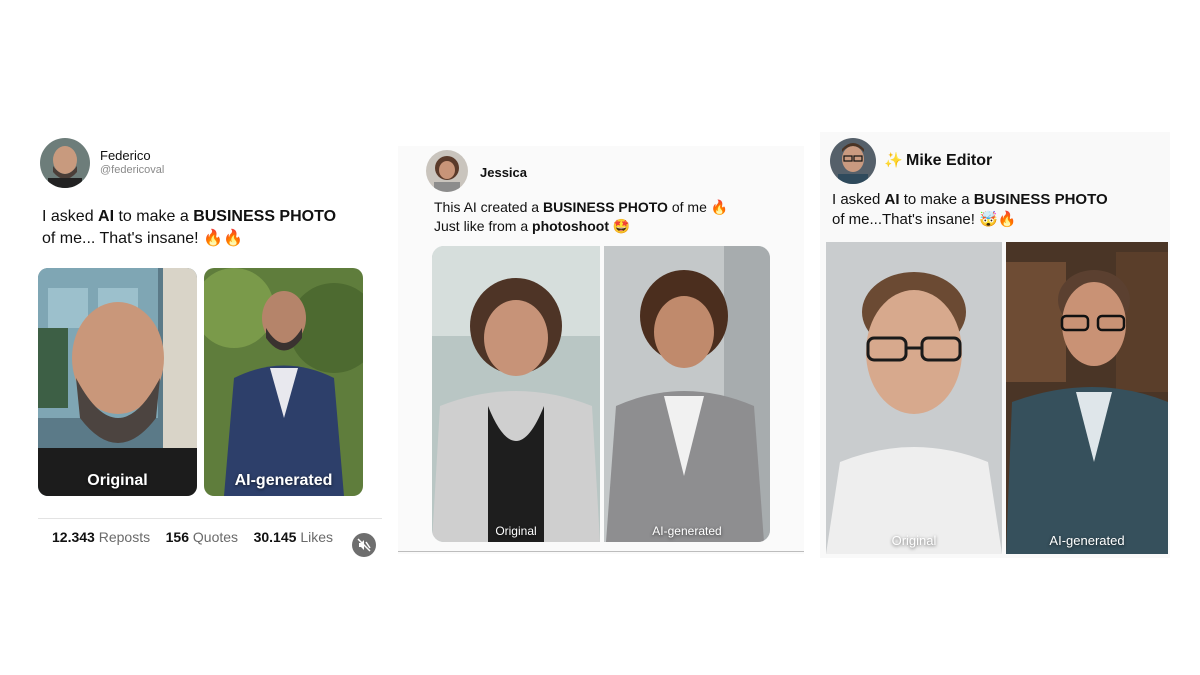 This screenshot has width=1200, height=675. What do you see at coordinates (177, 537) in the screenshot?
I see `quotes-count: 156` at bounding box center [177, 537].